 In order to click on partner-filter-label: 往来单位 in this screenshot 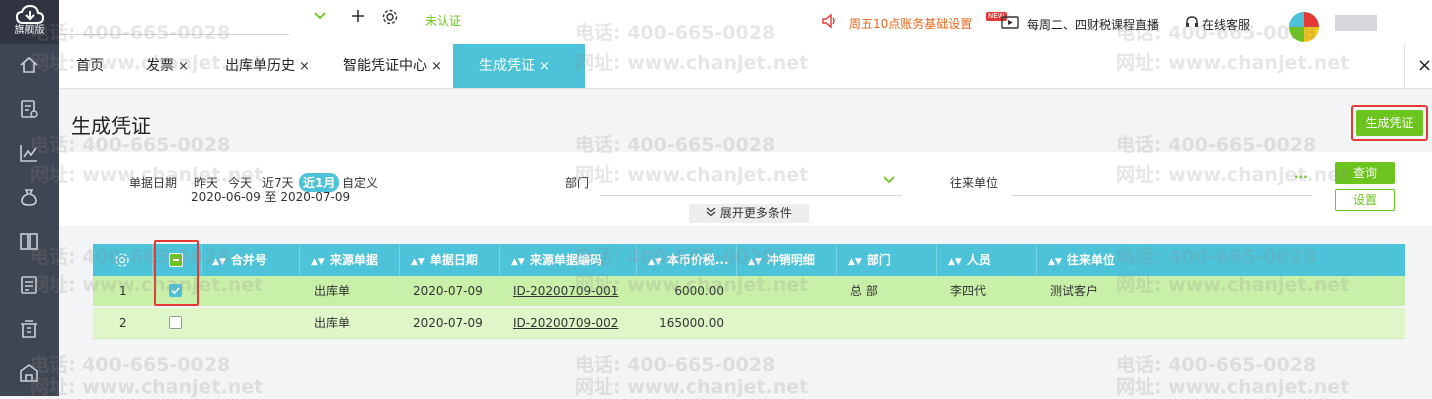, I will do `click(974, 183)`.